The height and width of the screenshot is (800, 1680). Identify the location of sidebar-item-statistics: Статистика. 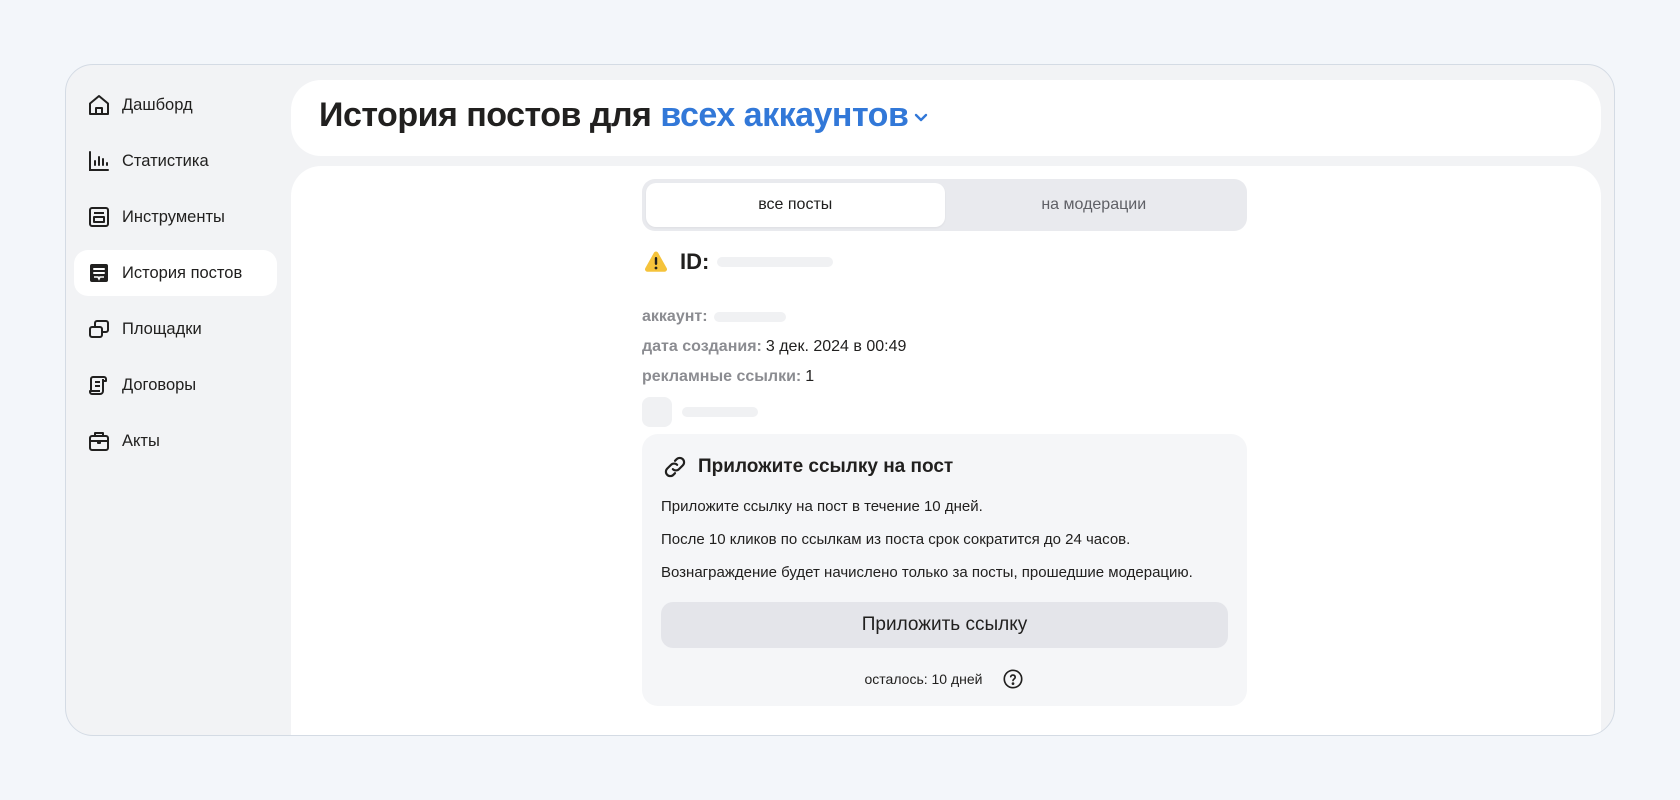
(175, 161).